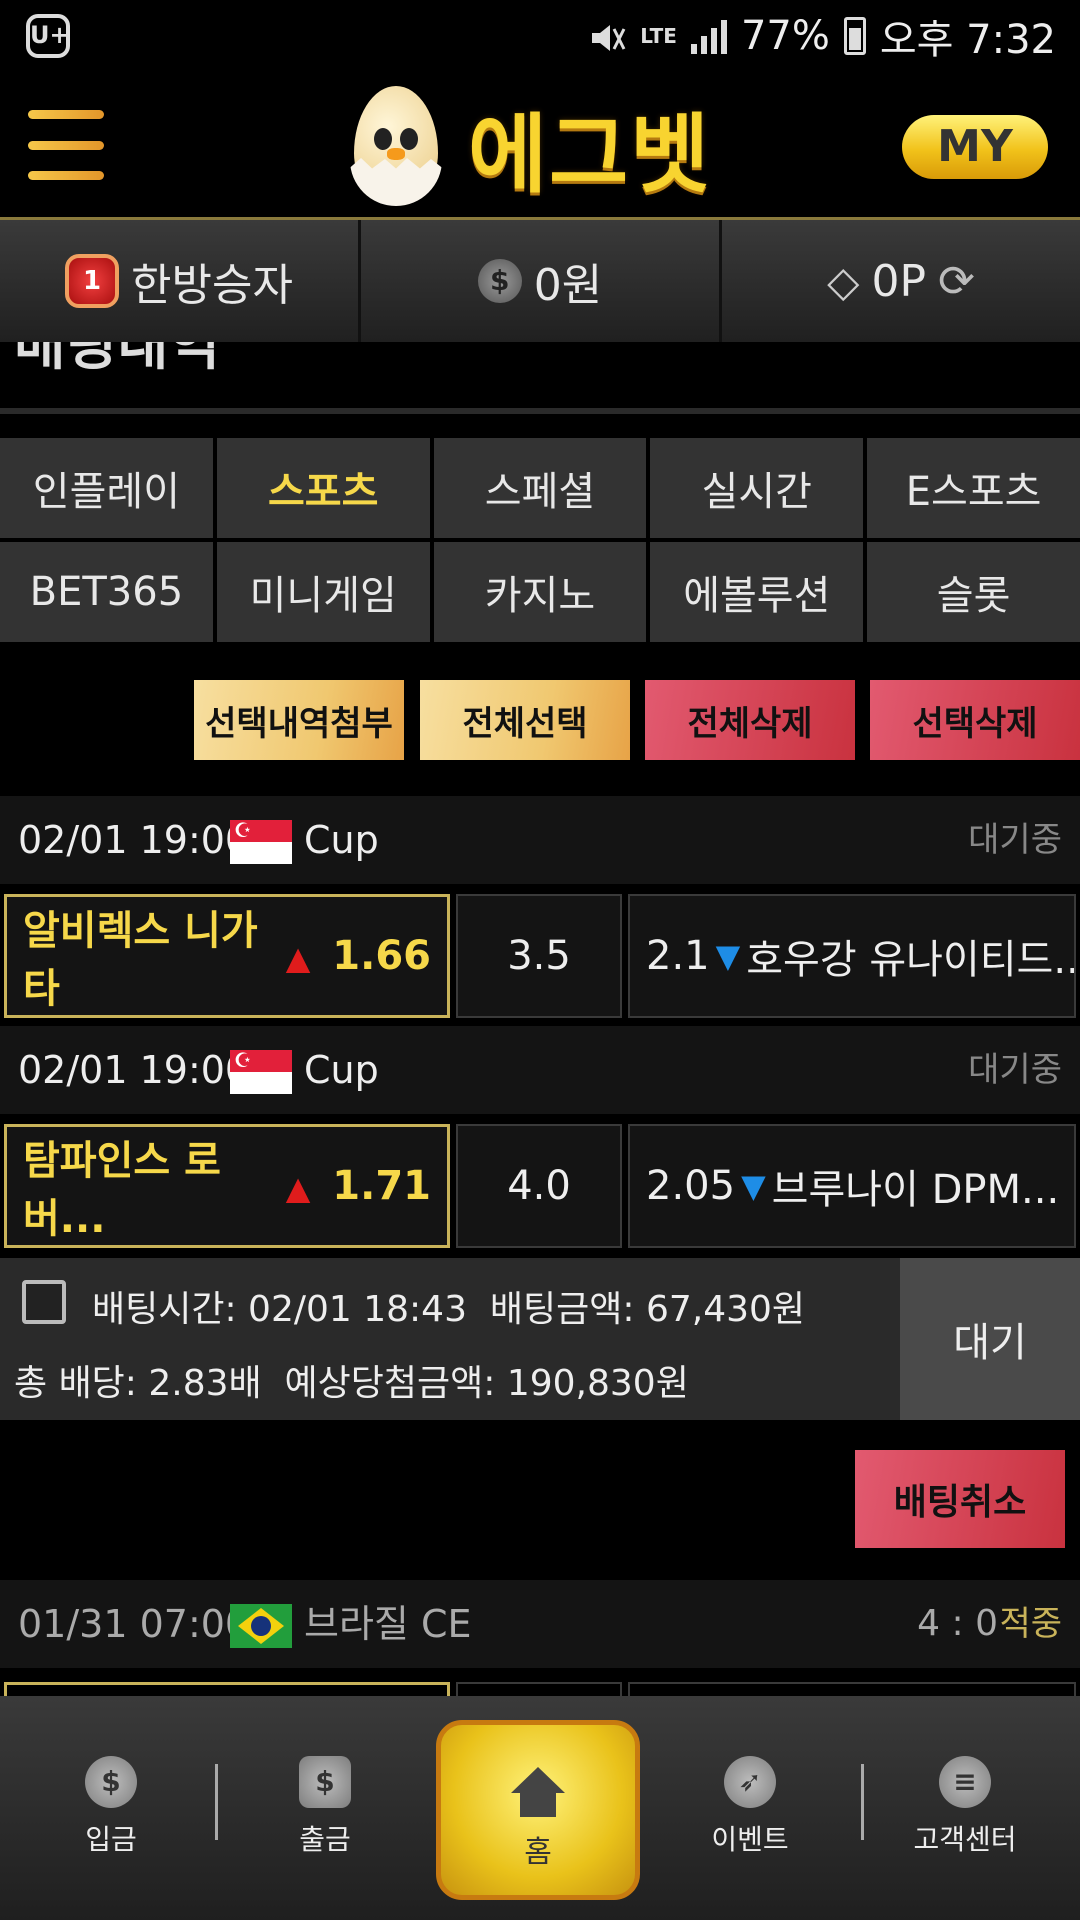 This screenshot has width=1080, height=1920. What do you see at coordinates (1030, 1624) in the screenshot?
I see `match-result: 적중` at bounding box center [1030, 1624].